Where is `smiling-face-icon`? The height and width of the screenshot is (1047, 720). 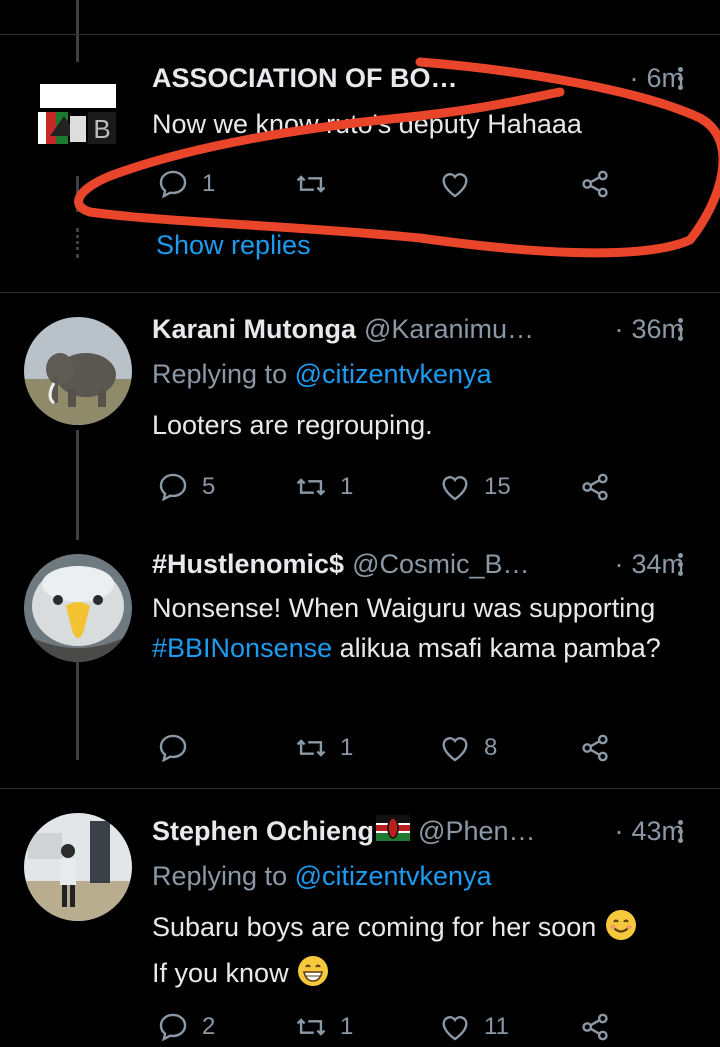
smiling-face-icon is located at coordinates (621, 930).